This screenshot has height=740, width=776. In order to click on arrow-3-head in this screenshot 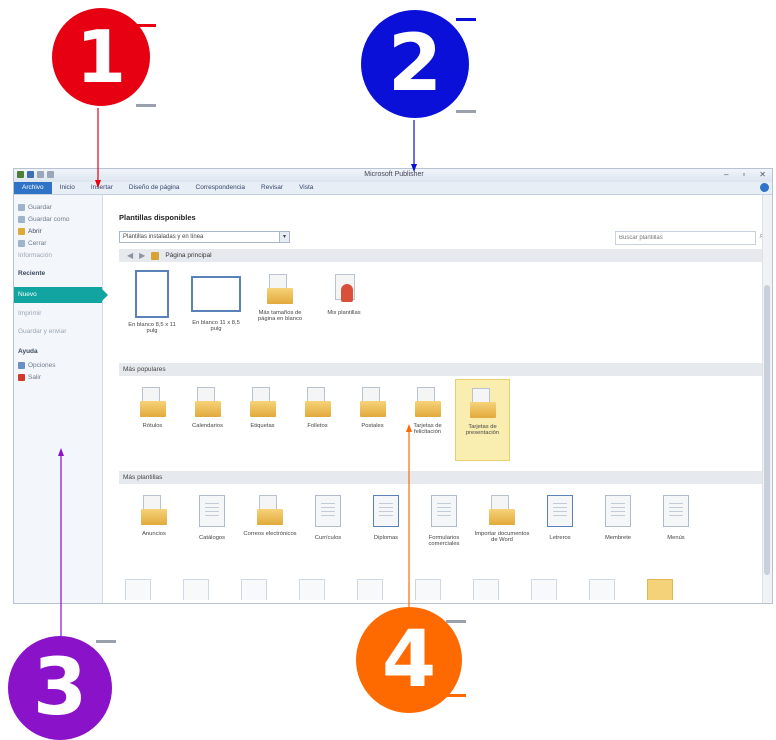, I will do `click(61, 452)`.